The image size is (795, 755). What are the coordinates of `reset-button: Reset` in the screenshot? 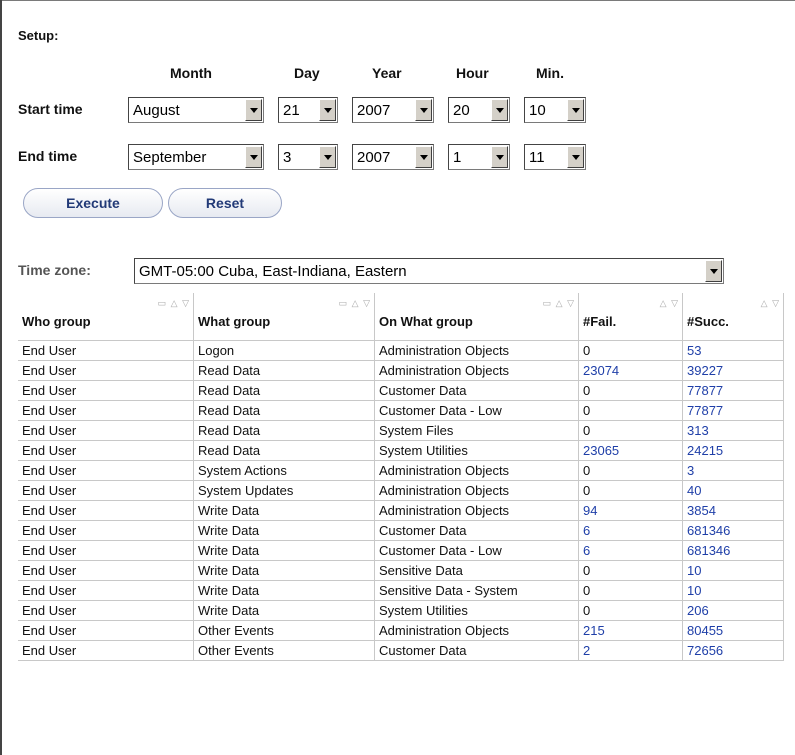 It's located at (225, 203).